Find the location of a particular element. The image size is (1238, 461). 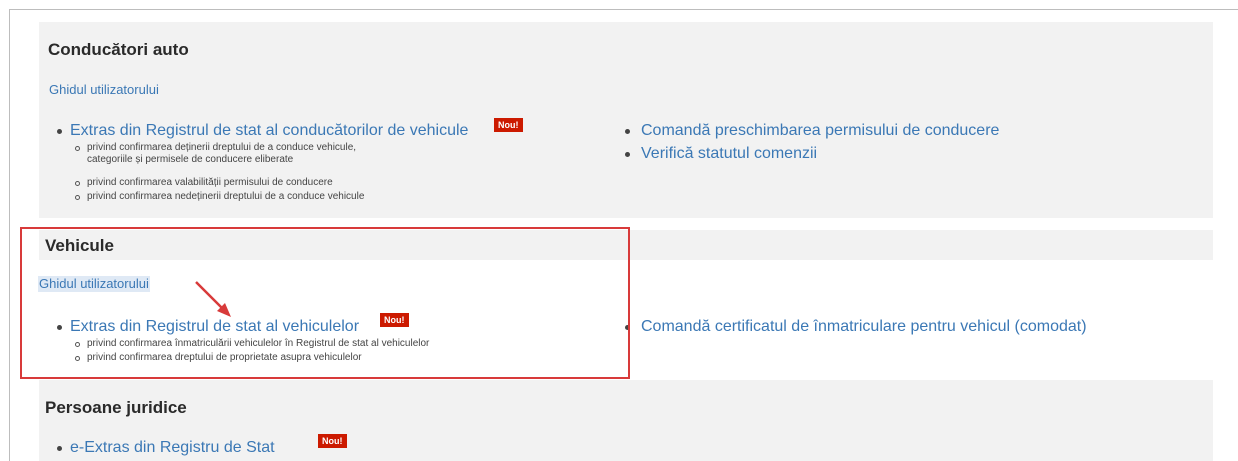

annotation-arrow-icon is located at coordinates (213, 299).